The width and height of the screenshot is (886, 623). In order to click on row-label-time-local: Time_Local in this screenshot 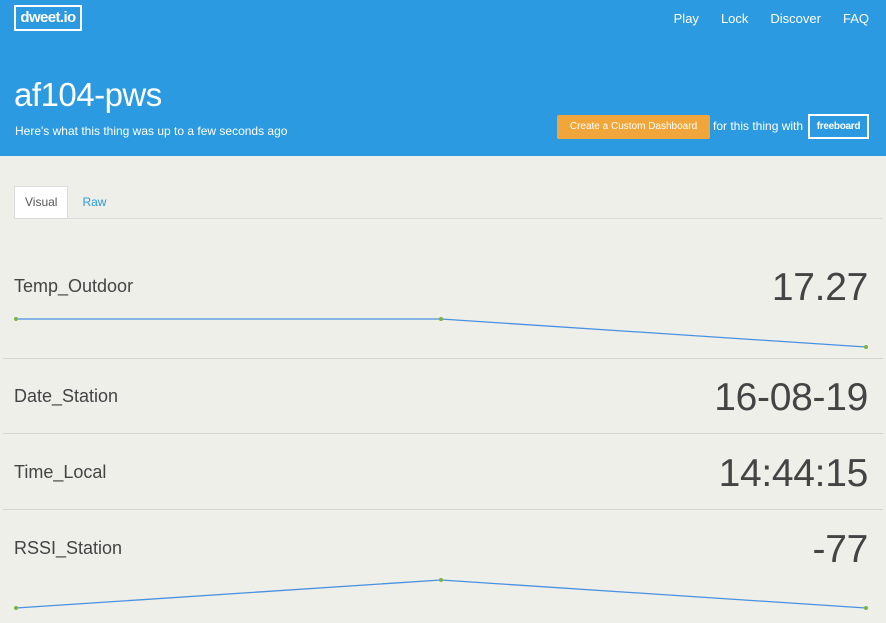, I will do `click(60, 472)`.